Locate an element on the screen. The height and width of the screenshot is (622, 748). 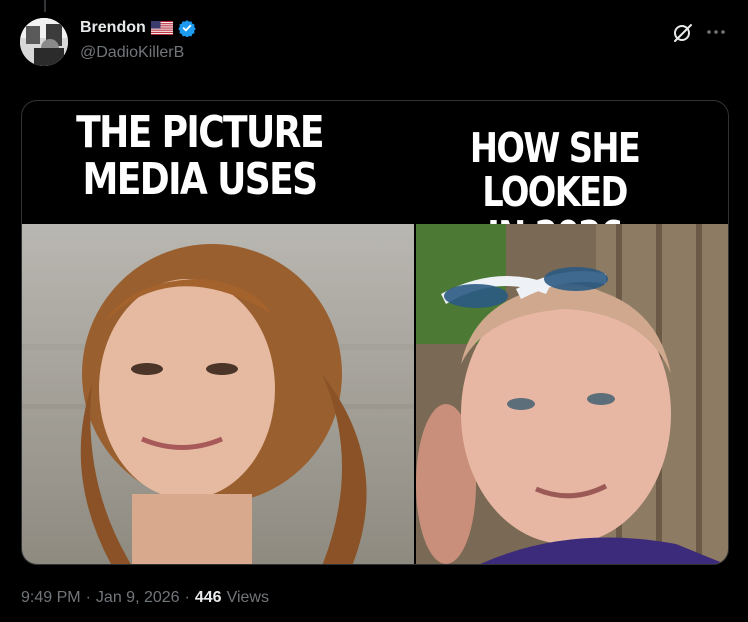
author-name-row: Brendon is located at coordinates (138, 28).